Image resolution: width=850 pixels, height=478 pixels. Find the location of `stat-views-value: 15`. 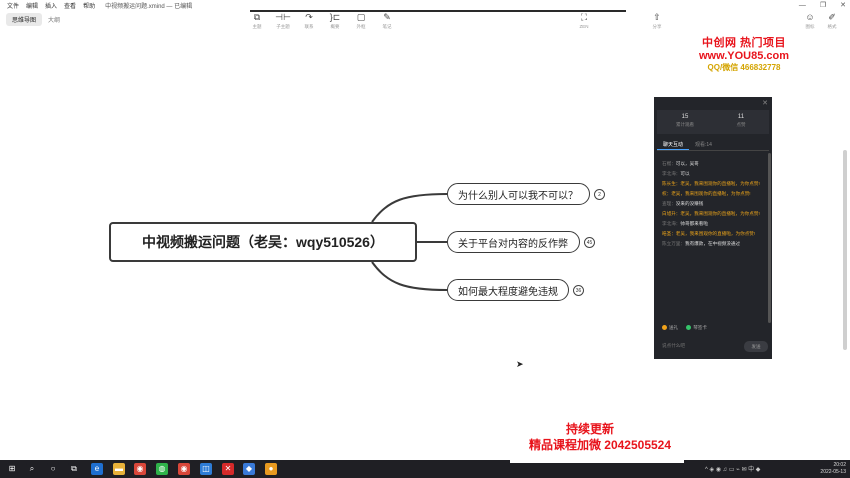

stat-views-value: 15 is located at coordinates (685, 117).